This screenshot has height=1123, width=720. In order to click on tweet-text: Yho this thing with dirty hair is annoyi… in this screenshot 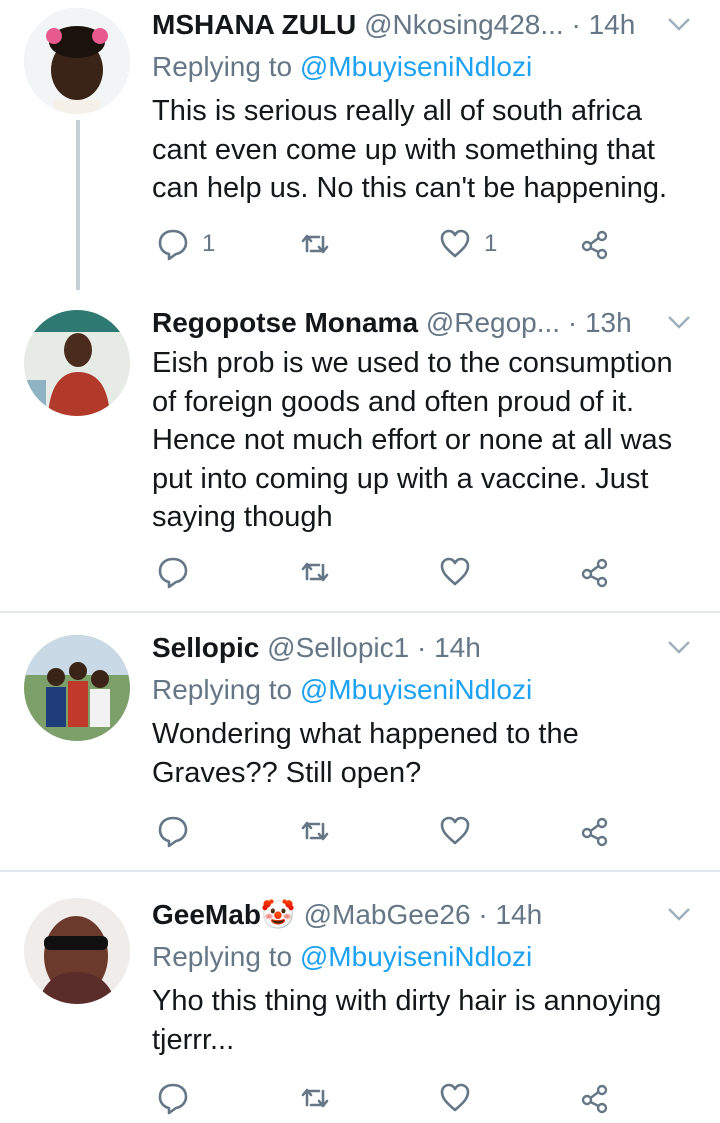, I will do `click(407, 1020)`.